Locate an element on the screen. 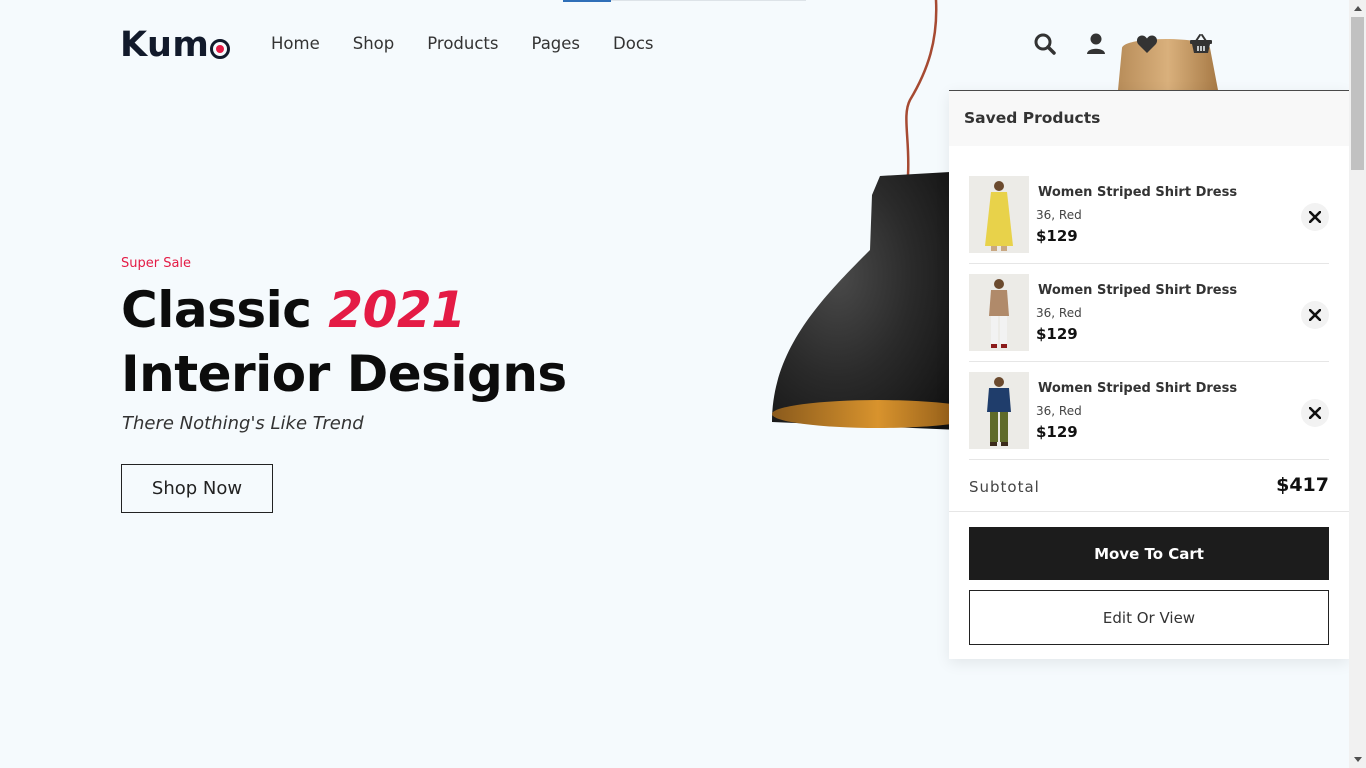  nav-home: Home is located at coordinates (295, 43).